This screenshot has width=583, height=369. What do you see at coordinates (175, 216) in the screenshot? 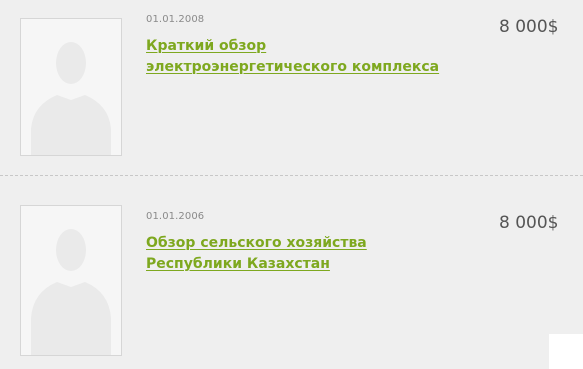
I see `report-date: 01.01.2006` at bounding box center [175, 216].